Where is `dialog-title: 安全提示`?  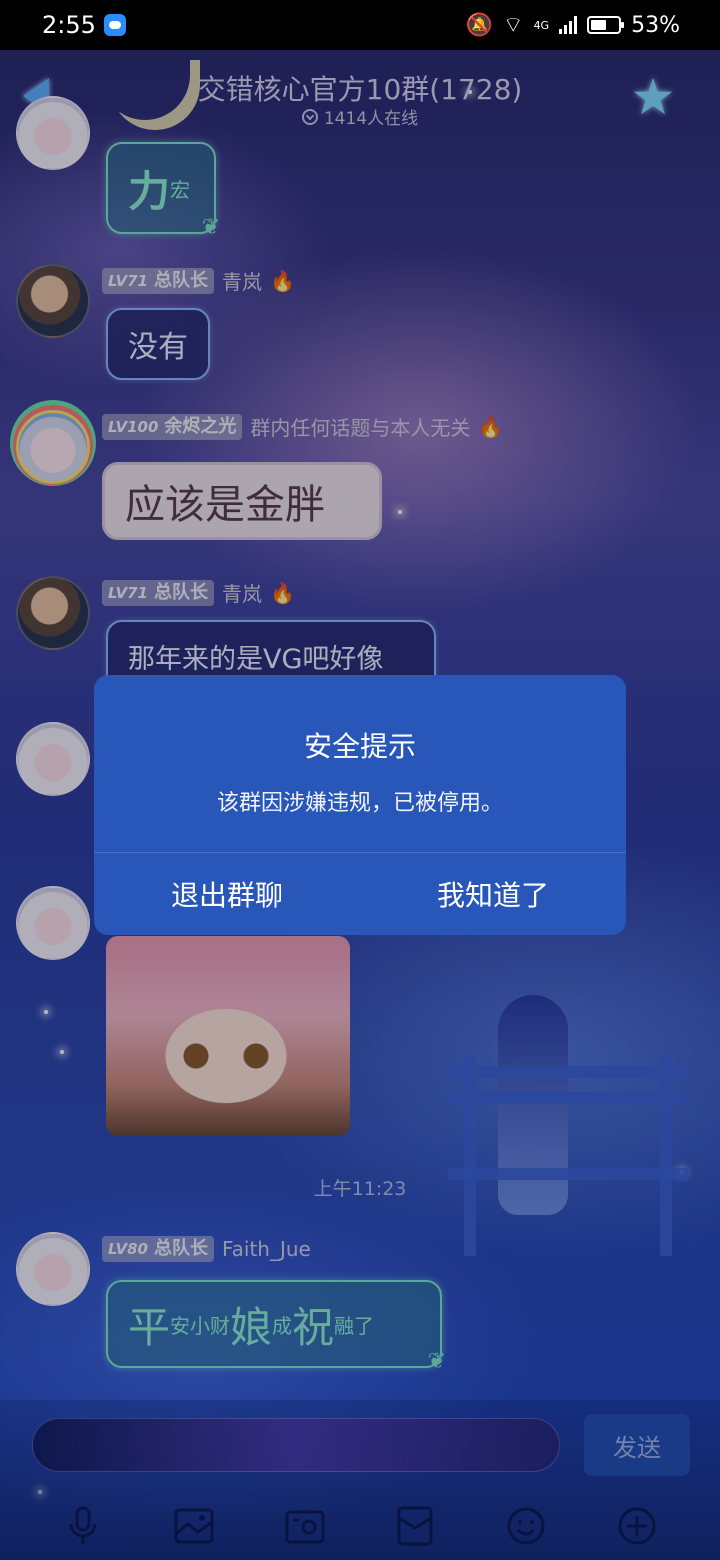
dialog-title: 安全提示 is located at coordinates (359, 746).